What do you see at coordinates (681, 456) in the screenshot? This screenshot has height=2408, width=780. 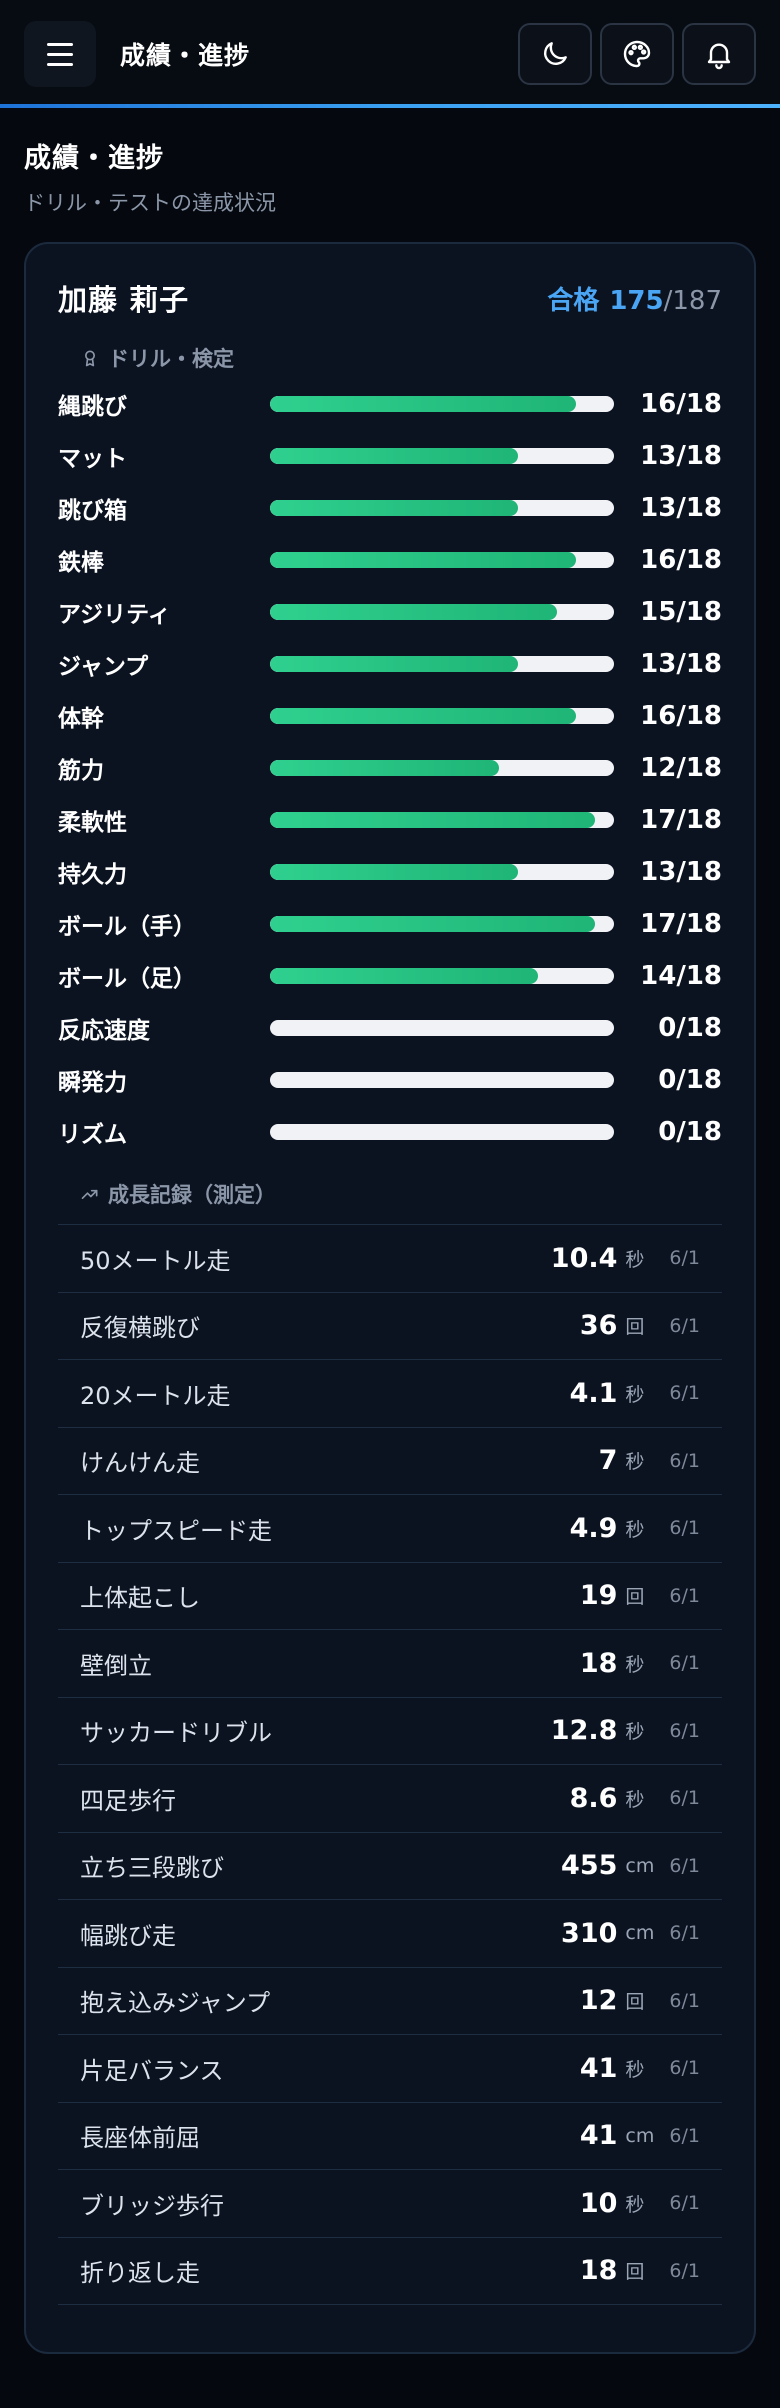 I see `drill-score: 13/18` at bounding box center [681, 456].